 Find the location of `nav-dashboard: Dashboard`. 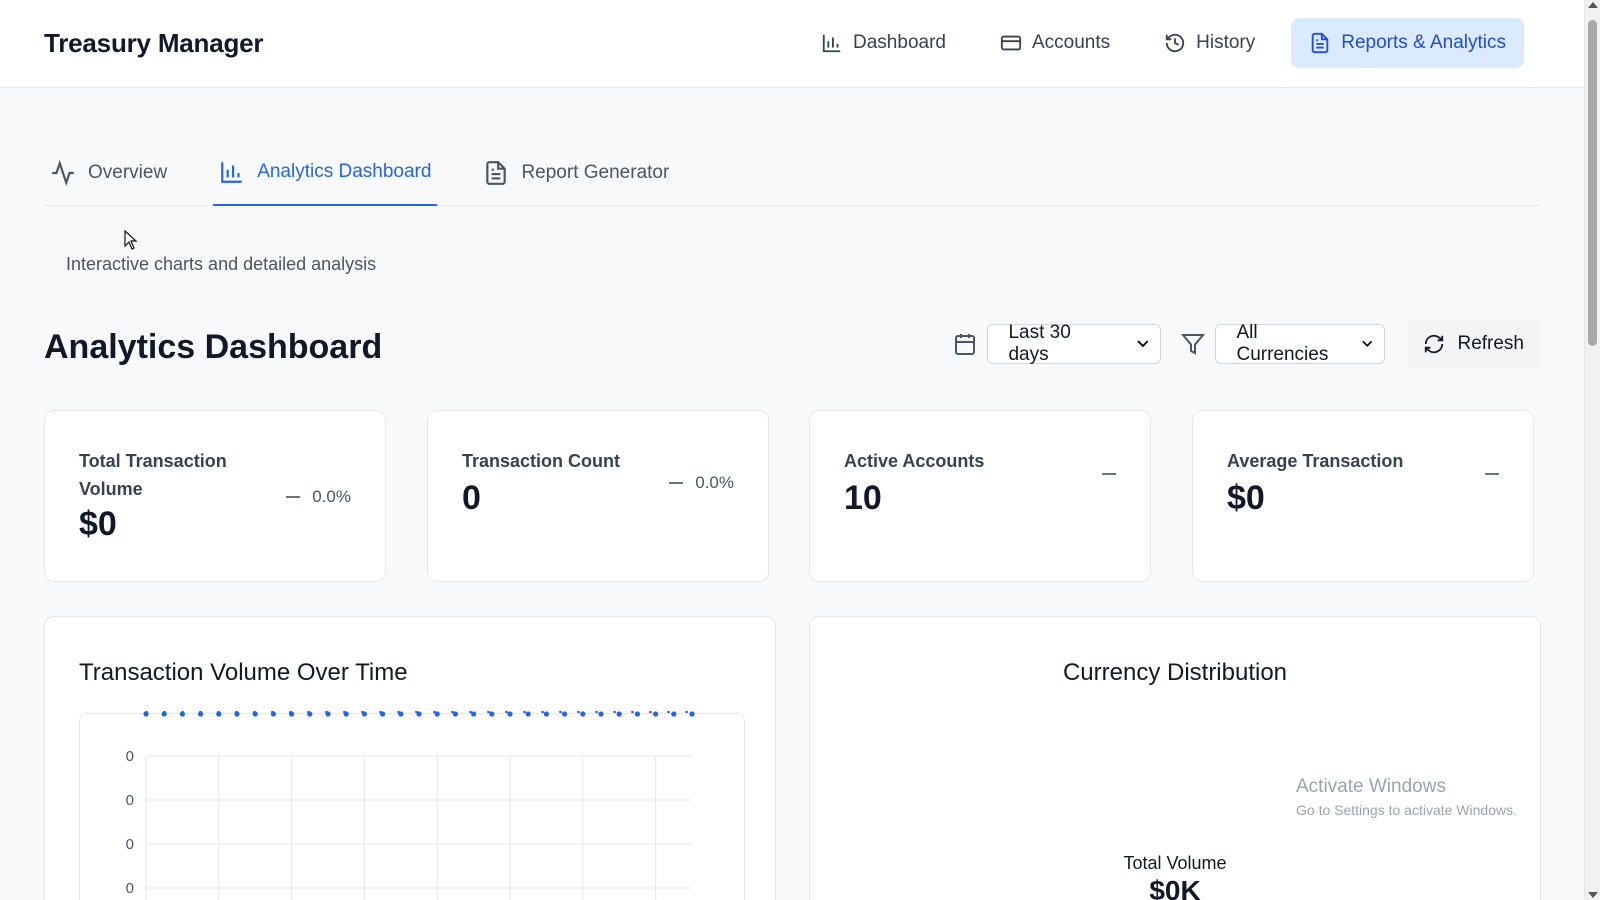

nav-dashboard: Dashboard is located at coordinates (883, 43).